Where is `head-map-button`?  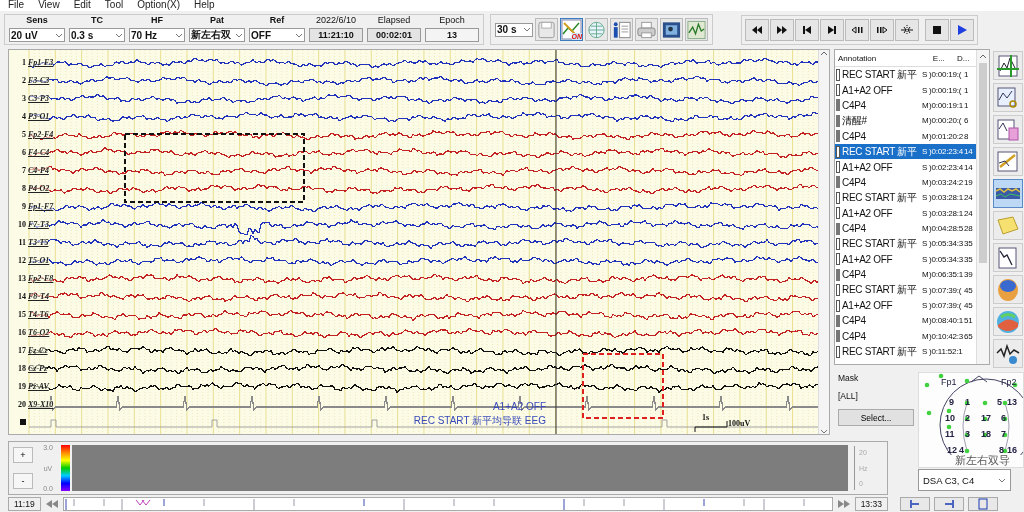
head-map-button is located at coordinates (1008, 289).